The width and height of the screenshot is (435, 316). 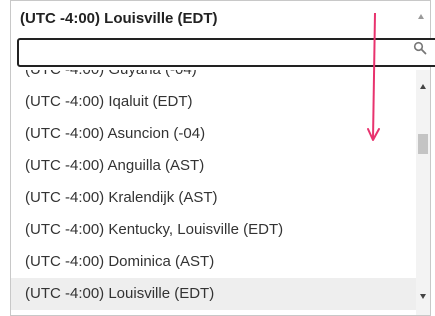 What do you see at coordinates (214, 102) in the screenshot?
I see `list-item: (UTC -4:00) Iqaluit (EDT)` at bounding box center [214, 102].